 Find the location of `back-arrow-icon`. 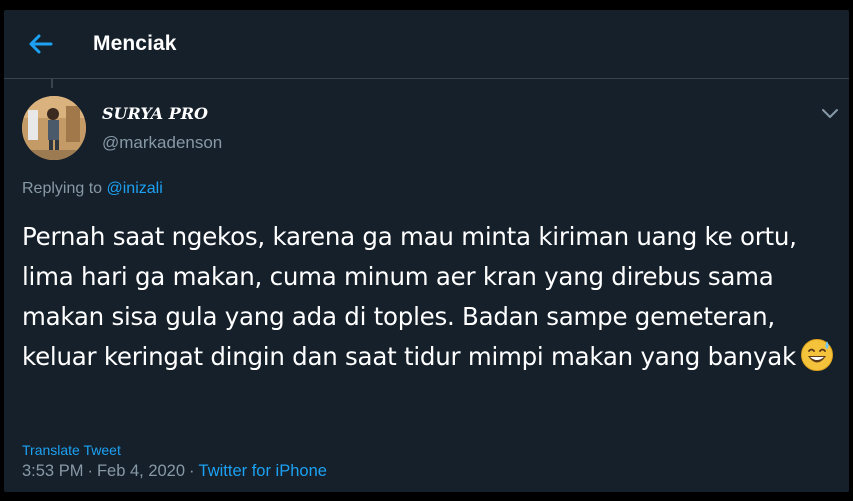

back-arrow-icon is located at coordinates (40, 44).